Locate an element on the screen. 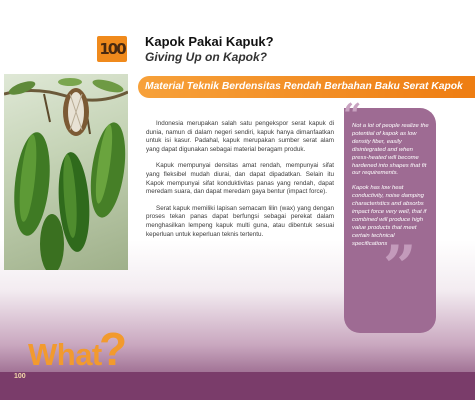 Image resolution: width=475 pixels, height=400 pixels. what-heading: What is located at coordinates (65, 354).